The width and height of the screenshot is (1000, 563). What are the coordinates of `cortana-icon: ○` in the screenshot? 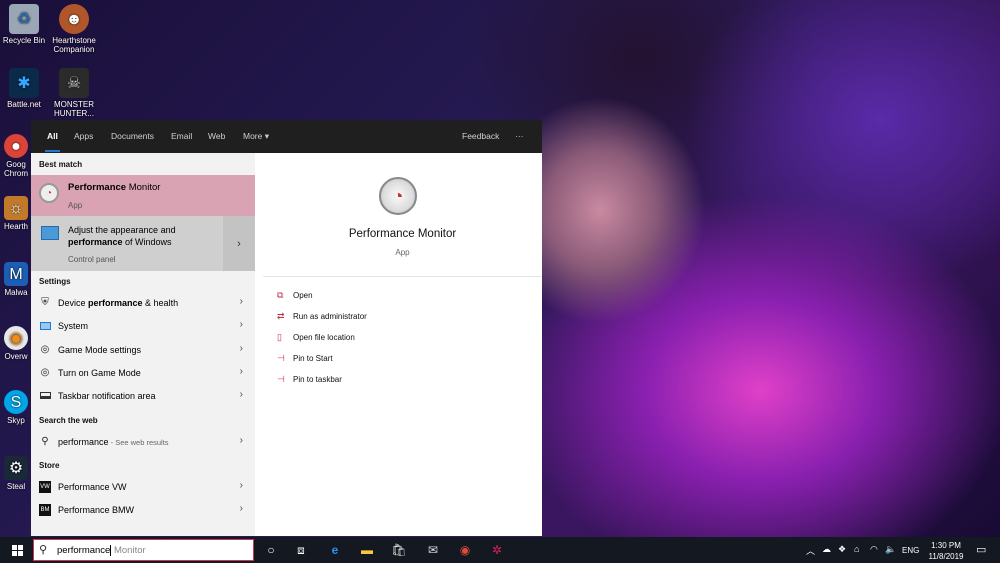 It's located at (271, 550).